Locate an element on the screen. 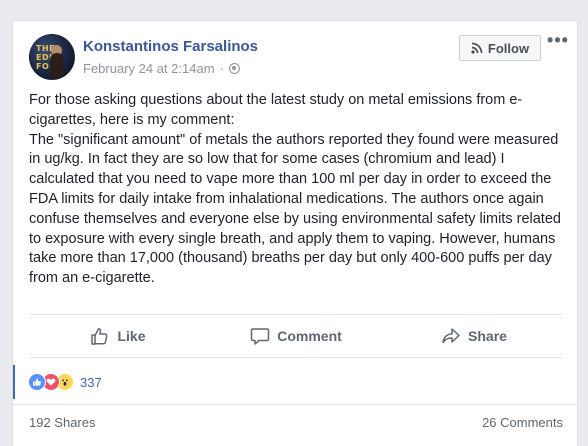  reaction-icons is located at coordinates (51, 382).